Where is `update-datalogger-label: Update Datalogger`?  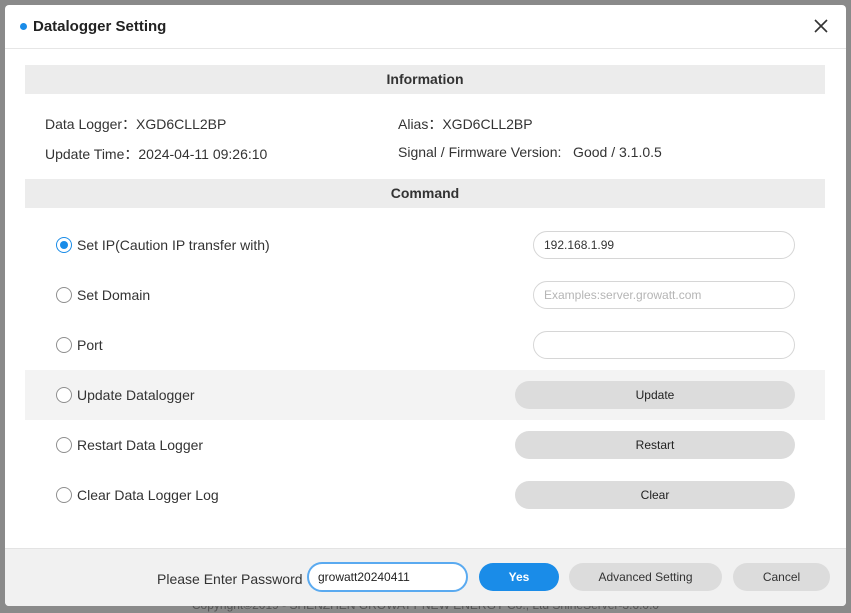
update-datalogger-label: Update Datalogger is located at coordinates (136, 395).